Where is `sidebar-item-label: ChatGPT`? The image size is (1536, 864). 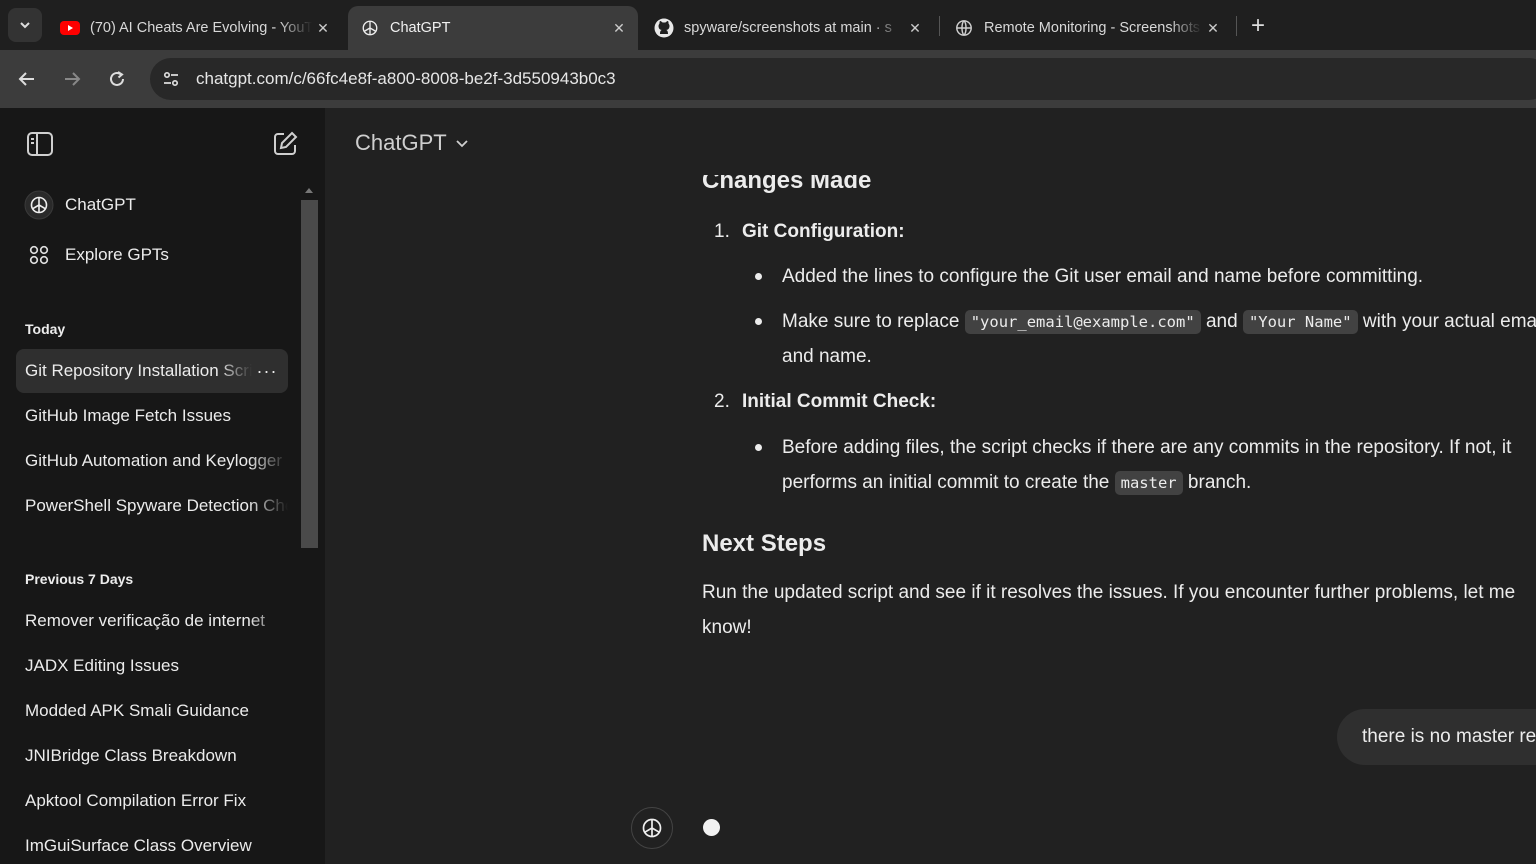
sidebar-item-label: ChatGPT is located at coordinates (100, 204).